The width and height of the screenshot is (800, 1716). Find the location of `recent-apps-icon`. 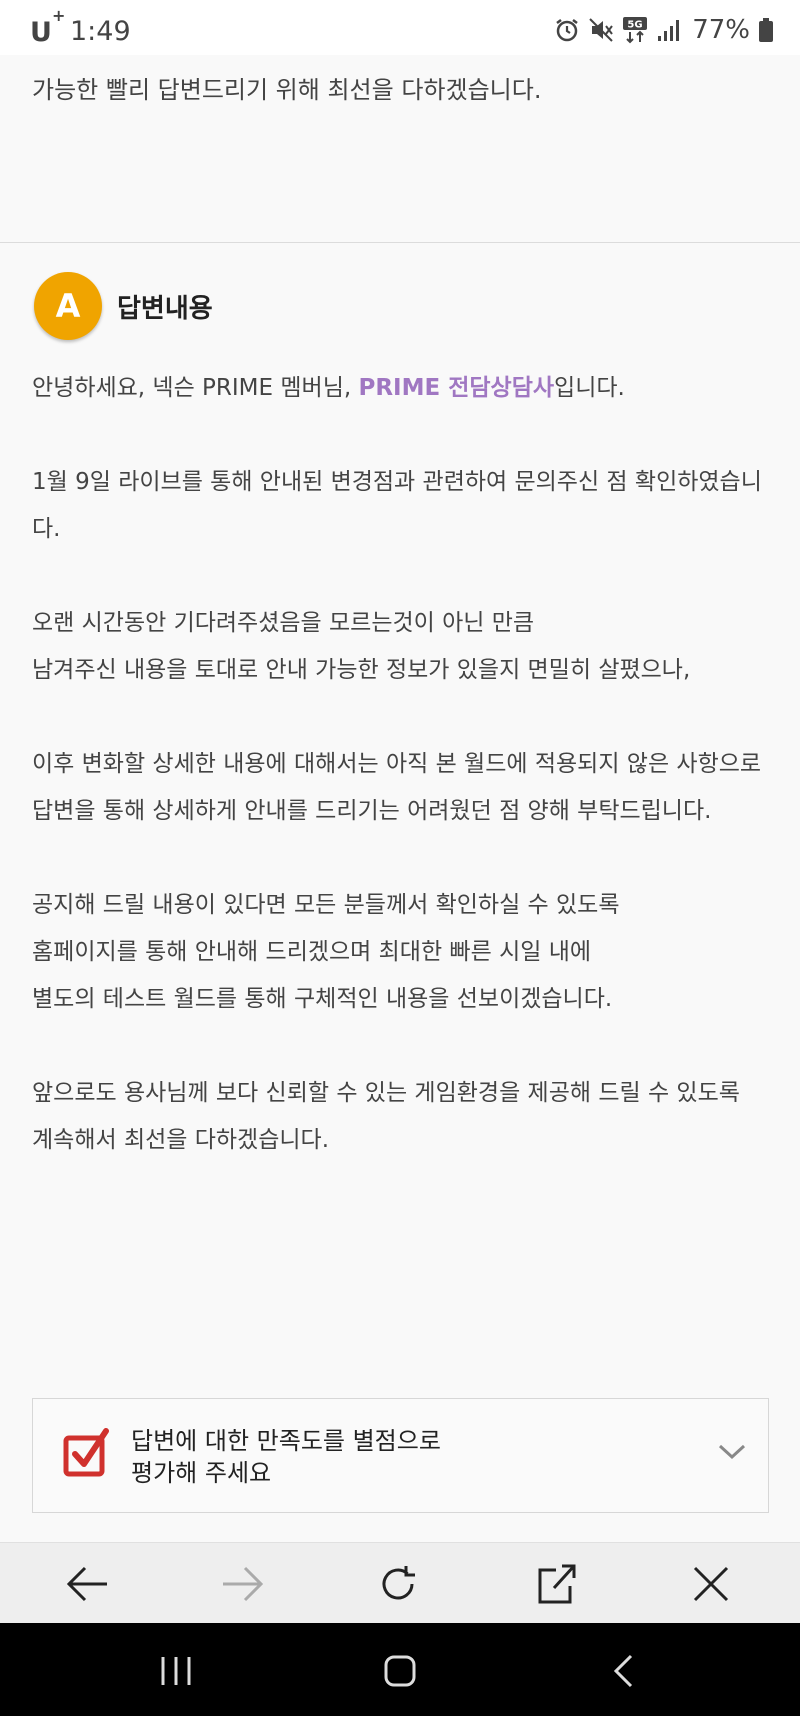

recent-apps-icon is located at coordinates (176, 1671).